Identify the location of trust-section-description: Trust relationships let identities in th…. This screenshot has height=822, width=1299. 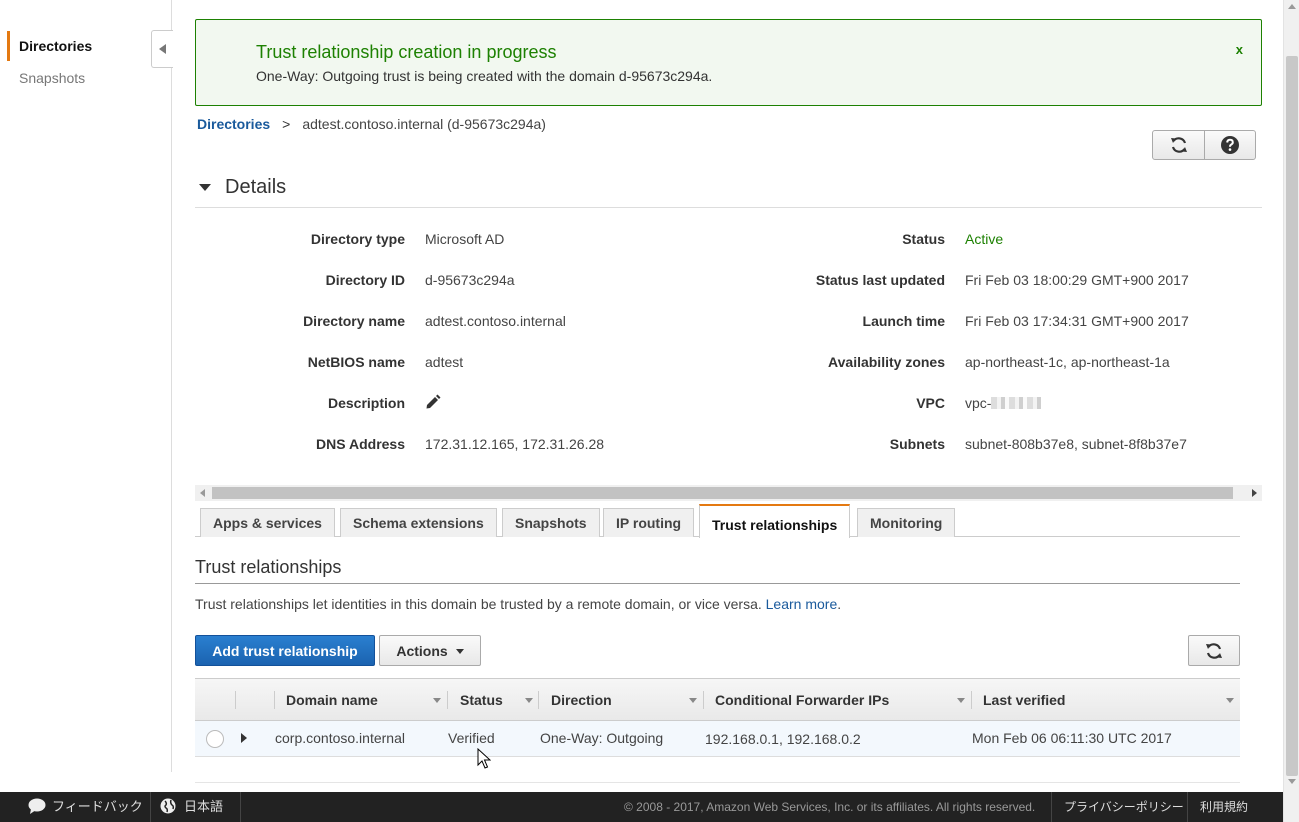
(518, 604).